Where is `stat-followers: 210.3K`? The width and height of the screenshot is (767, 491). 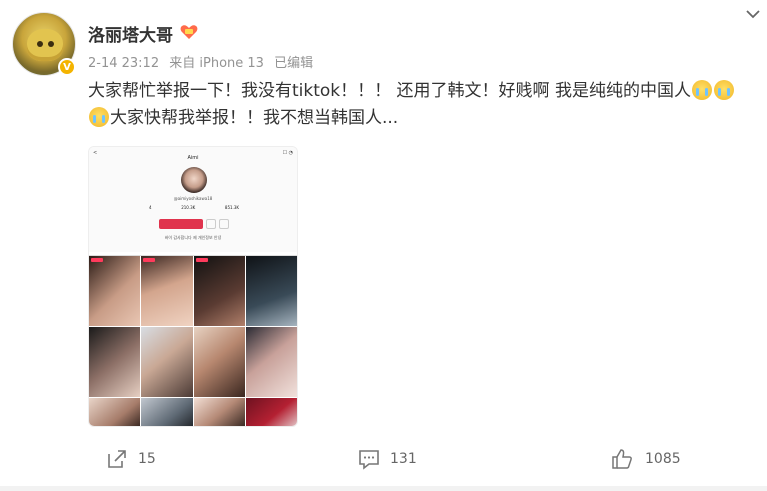 stat-followers: 210.3K is located at coordinates (188, 207).